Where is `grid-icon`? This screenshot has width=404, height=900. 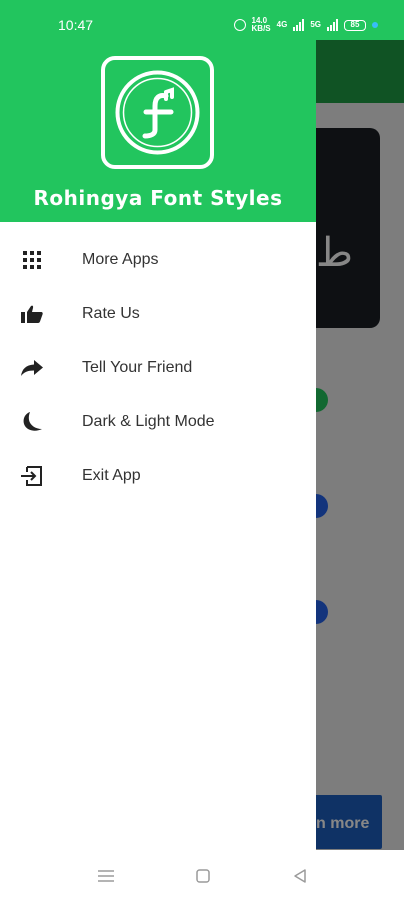 grid-icon is located at coordinates (32, 260).